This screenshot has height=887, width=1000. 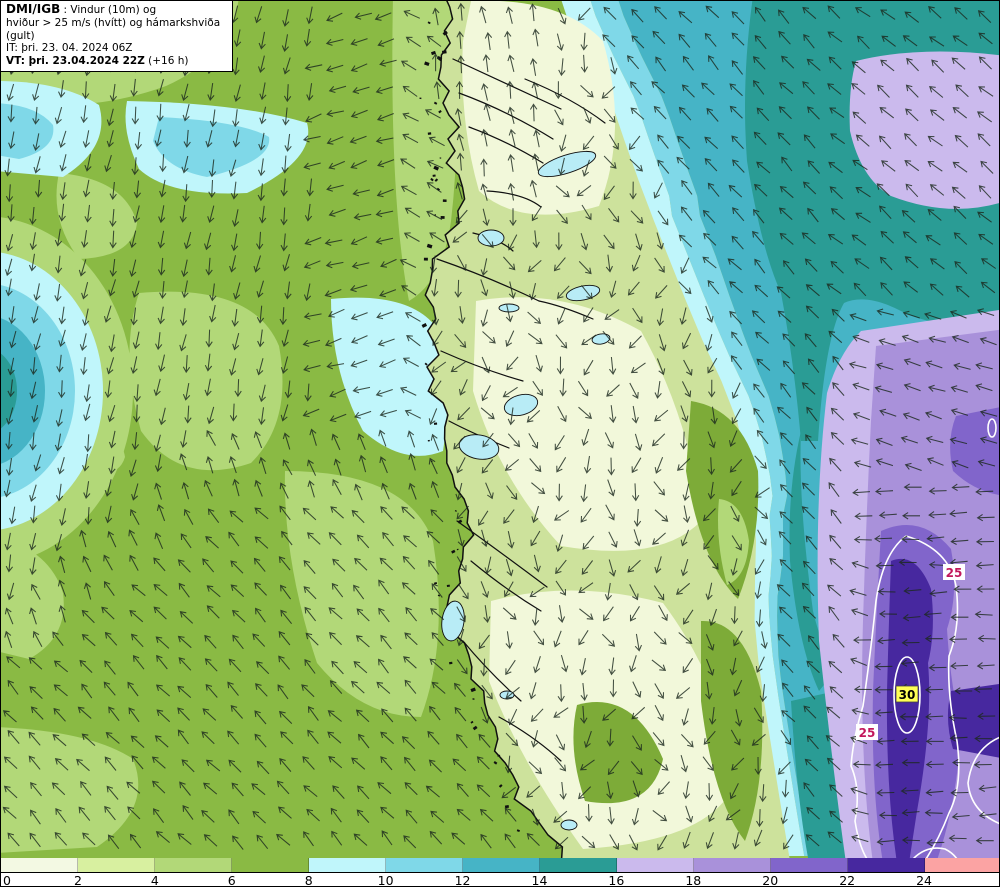 I want to click on wind-speed-colorbar, so click(x=500, y=865).